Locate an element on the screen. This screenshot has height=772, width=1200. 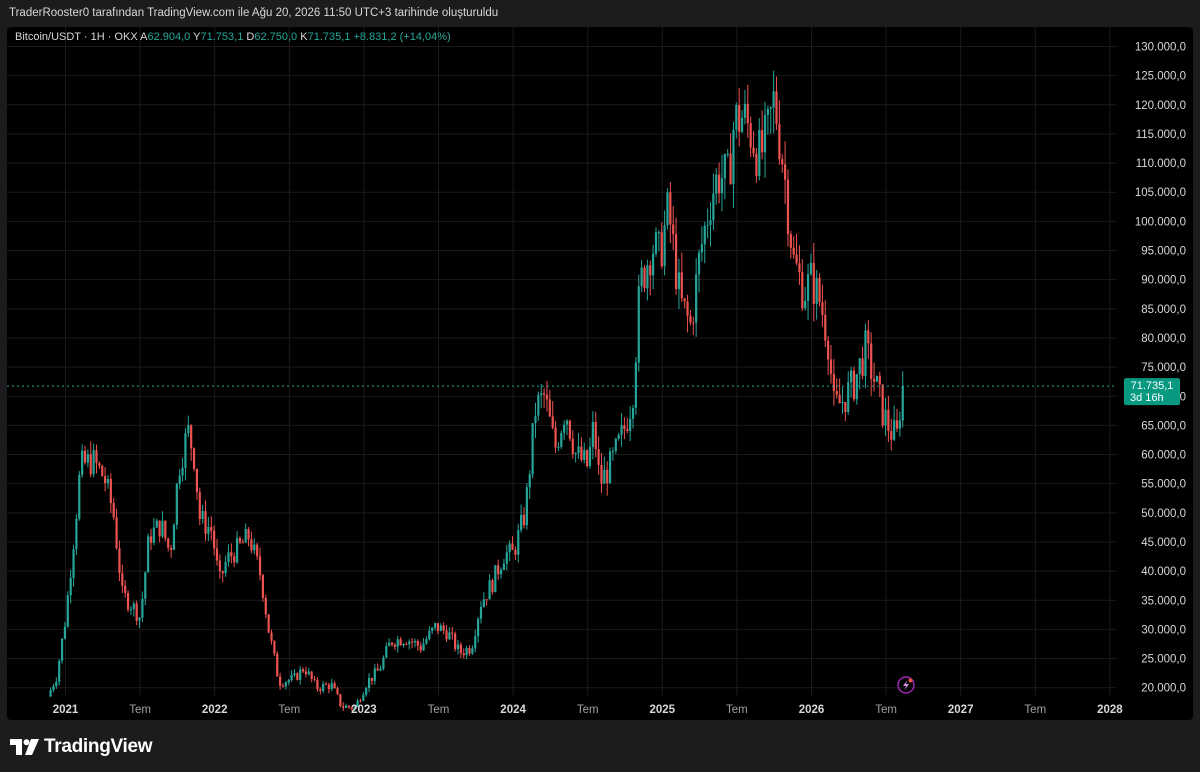
price-tick-label: 125.000,0 is located at coordinates (1160, 77).